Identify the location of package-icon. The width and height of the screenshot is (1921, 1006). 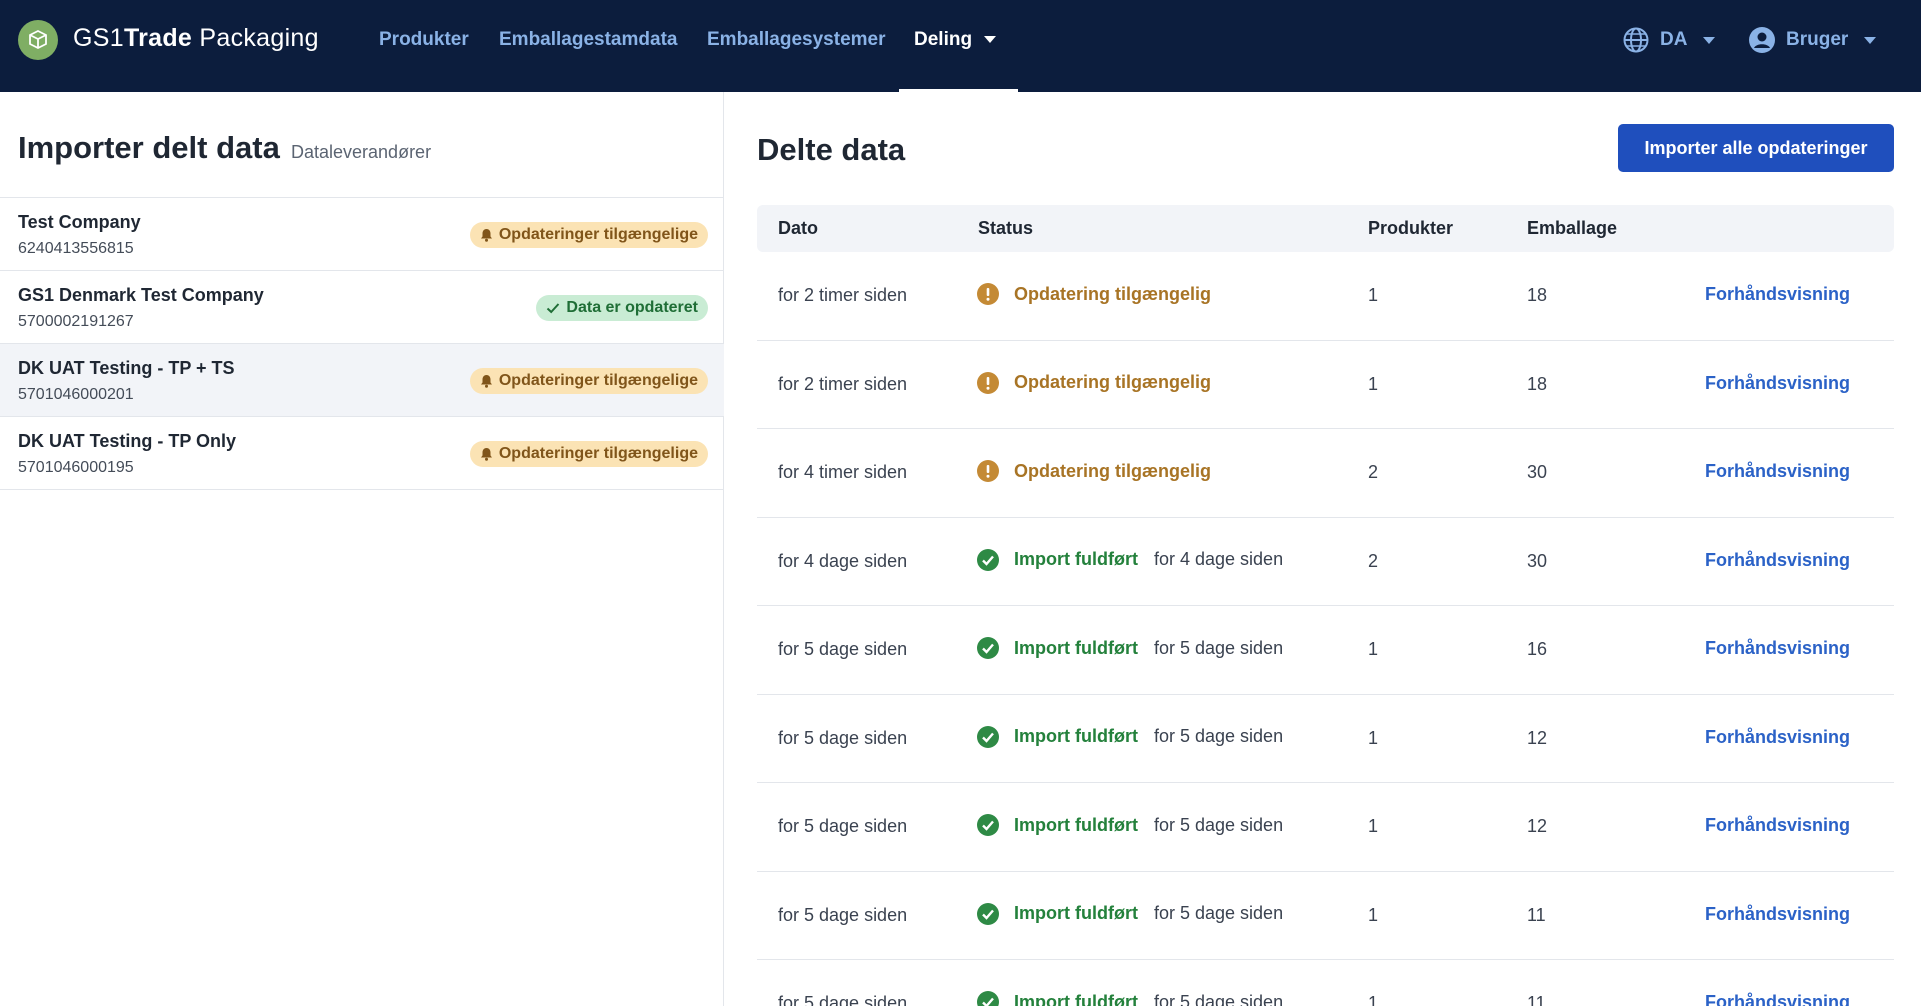
(38, 40).